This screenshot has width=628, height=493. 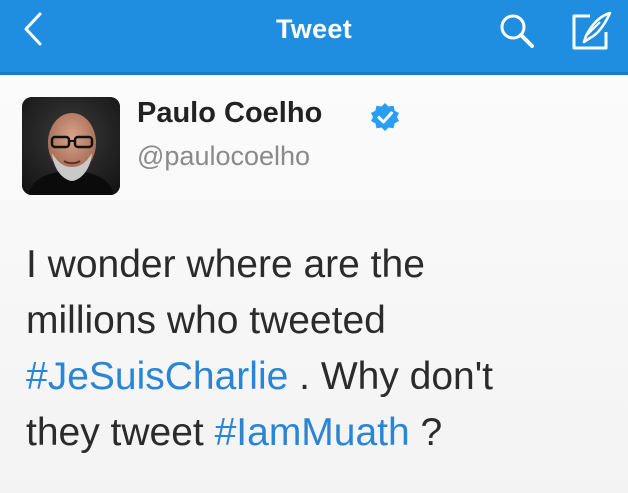 What do you see at coordinates (120, 432) in the screenshot?
I see `tweet-text-segment: they tweet` at bounding box center [120, 432].